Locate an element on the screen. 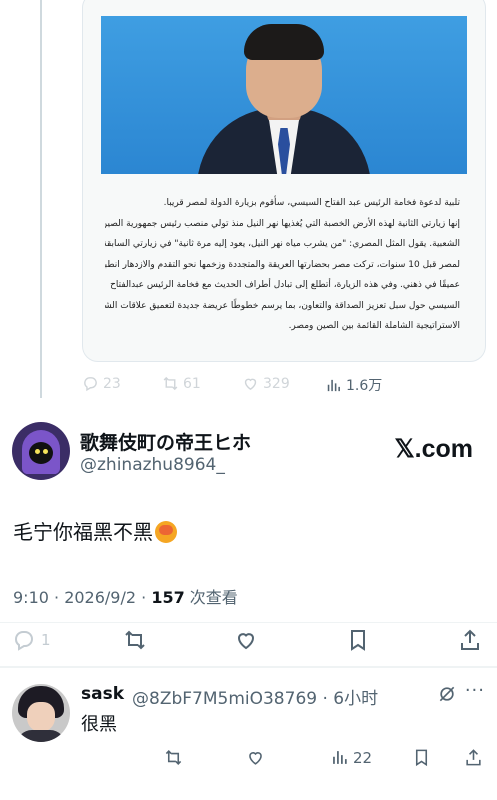 This screenshot has width=497, height=800. quoted-reply-button: 23 is located at coordinates (101, 383).